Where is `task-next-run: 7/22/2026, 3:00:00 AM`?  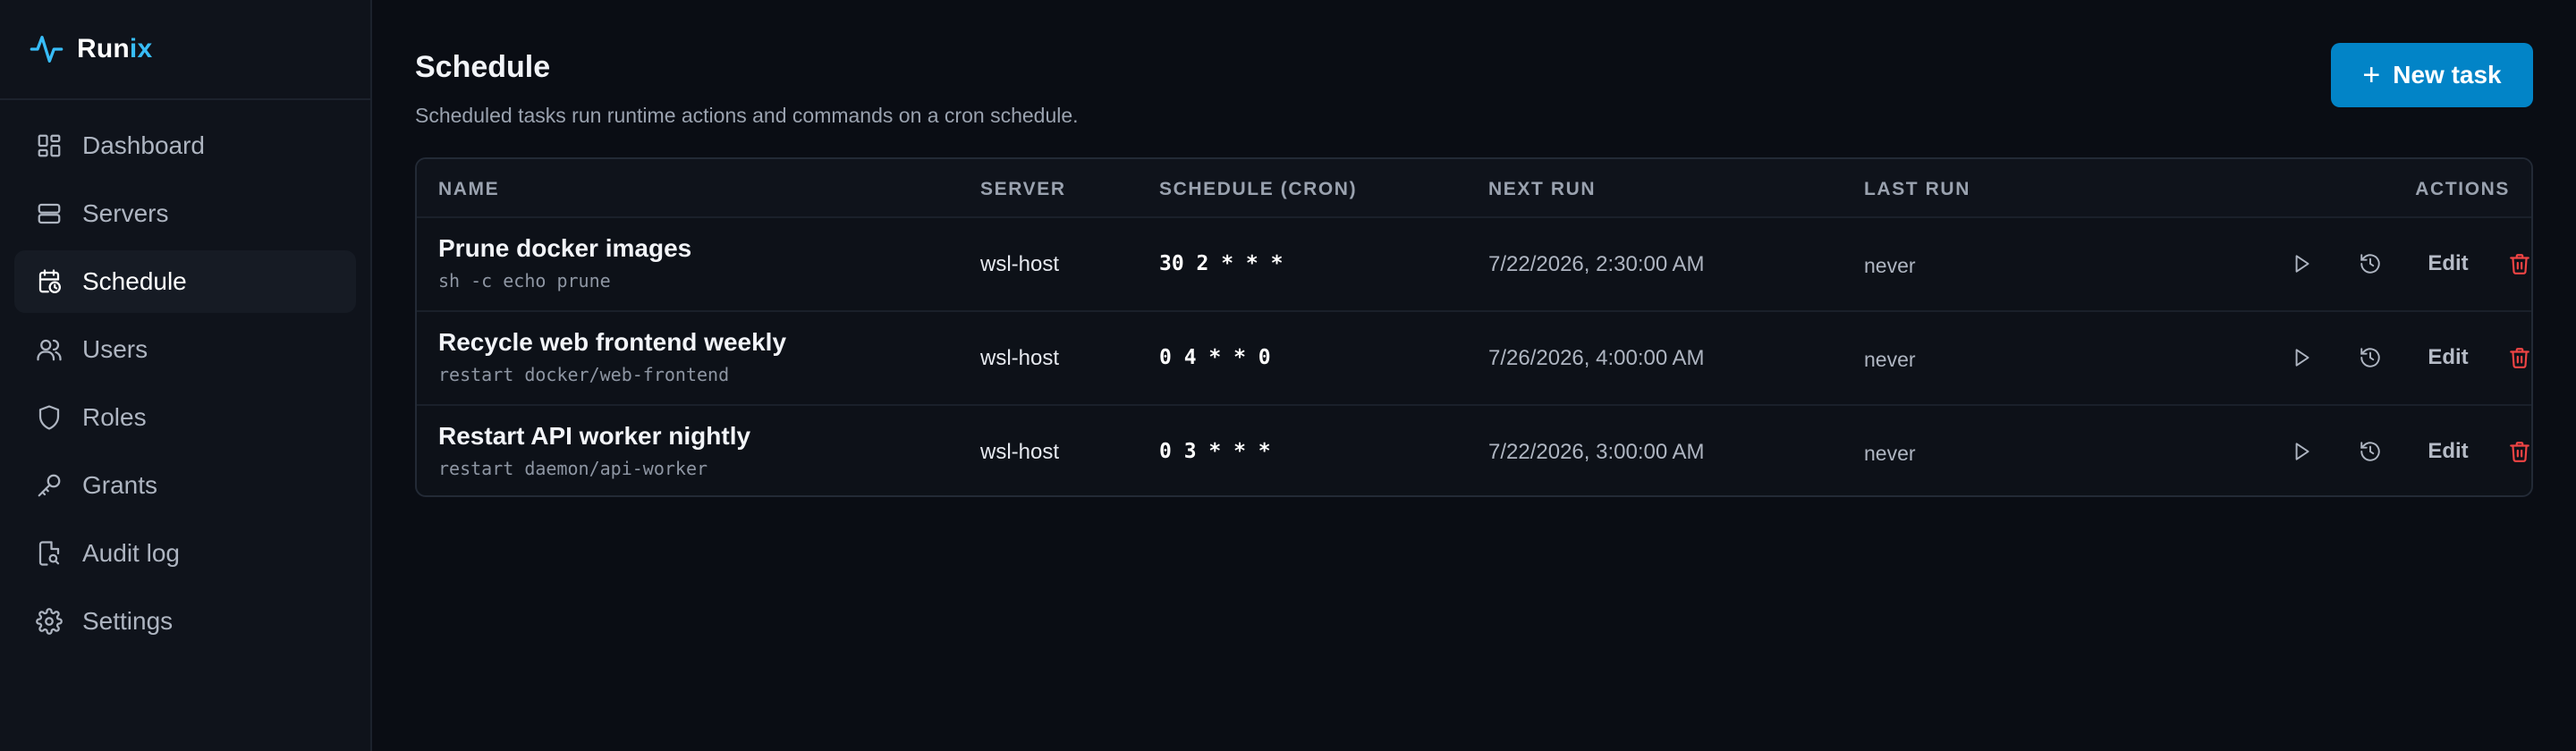
task-next-run: 7/22/2026, 3:00:00 AM is located at coordinates (1596, 452).